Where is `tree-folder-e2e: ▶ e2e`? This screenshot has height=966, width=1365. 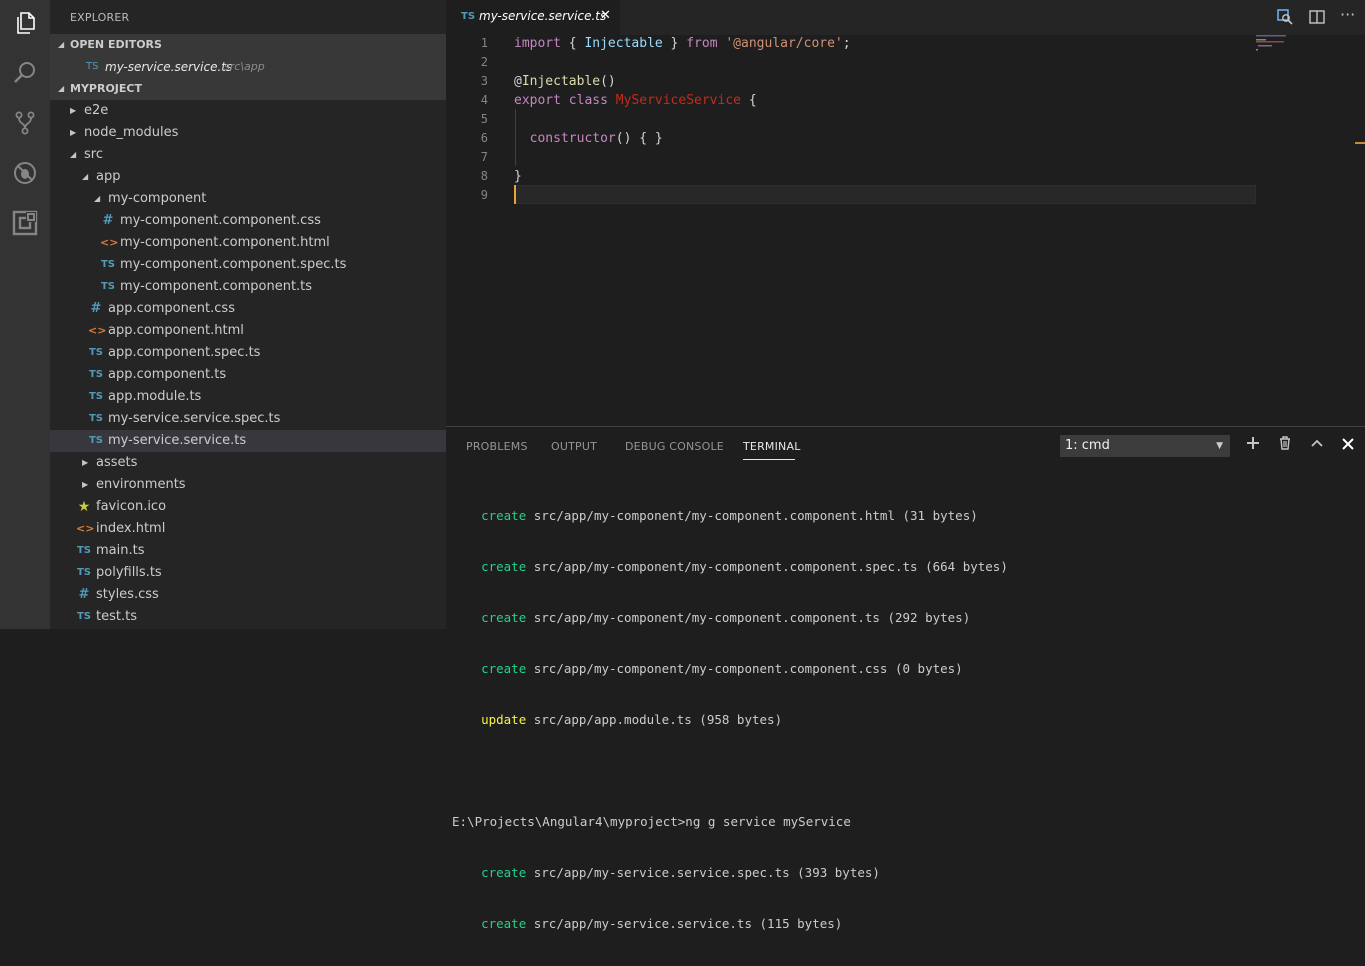 tree-folder-e2e: ▶ e2e is located at coordinates (248, 111).